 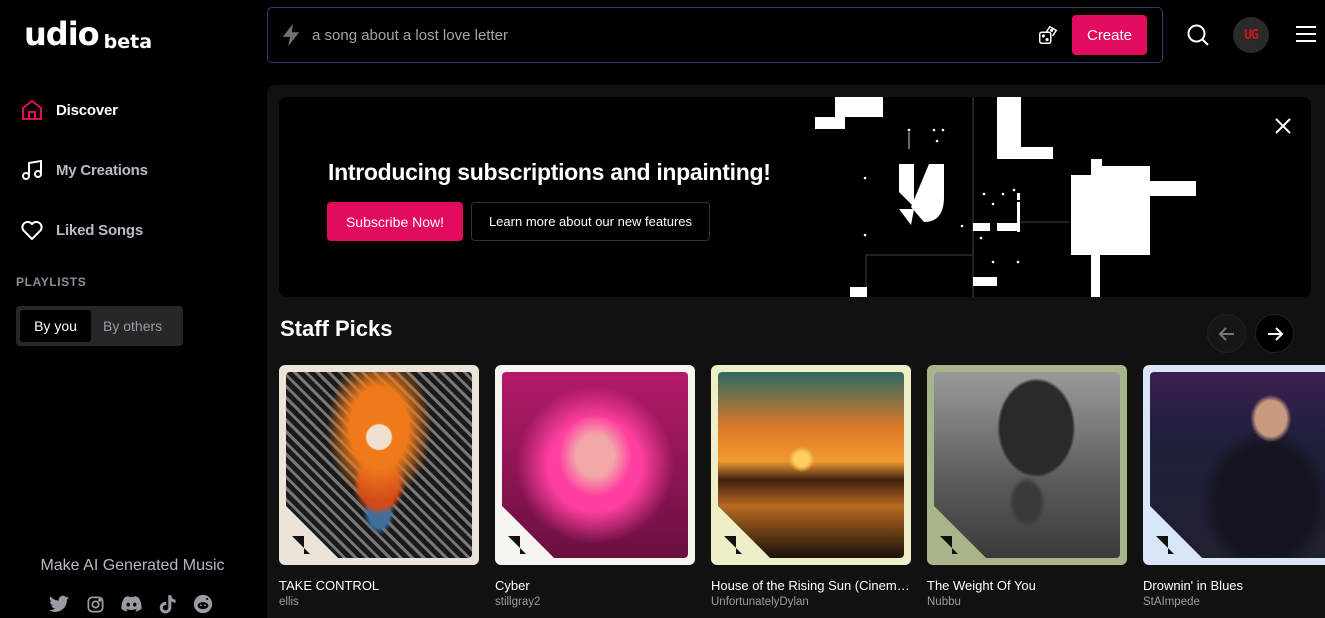 What do you see at coordinates (203, 604) in the screenshot?
I see `reddit-icon` at bounding box center [203, 604].